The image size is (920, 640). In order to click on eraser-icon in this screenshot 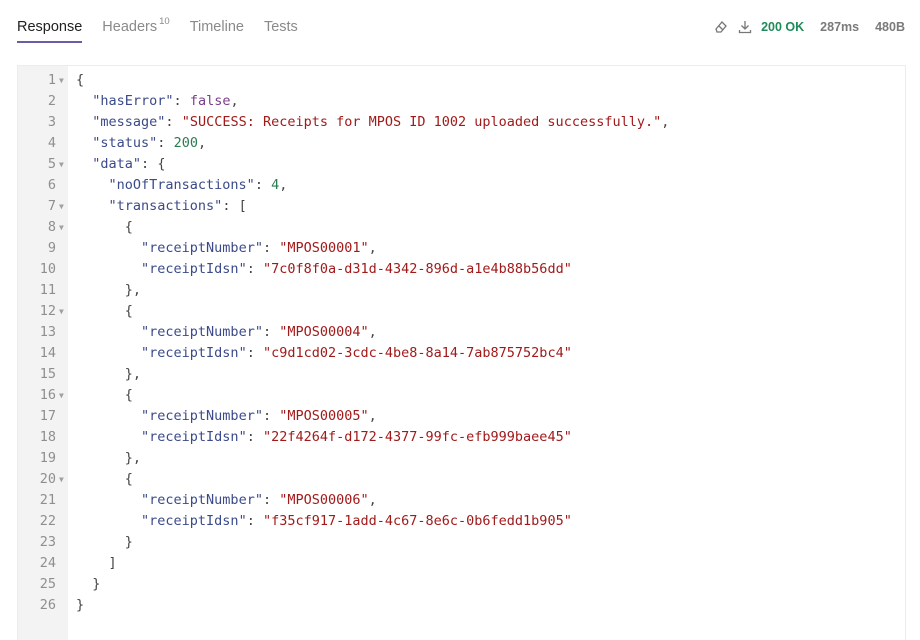, I will do `click(721, 27)`.